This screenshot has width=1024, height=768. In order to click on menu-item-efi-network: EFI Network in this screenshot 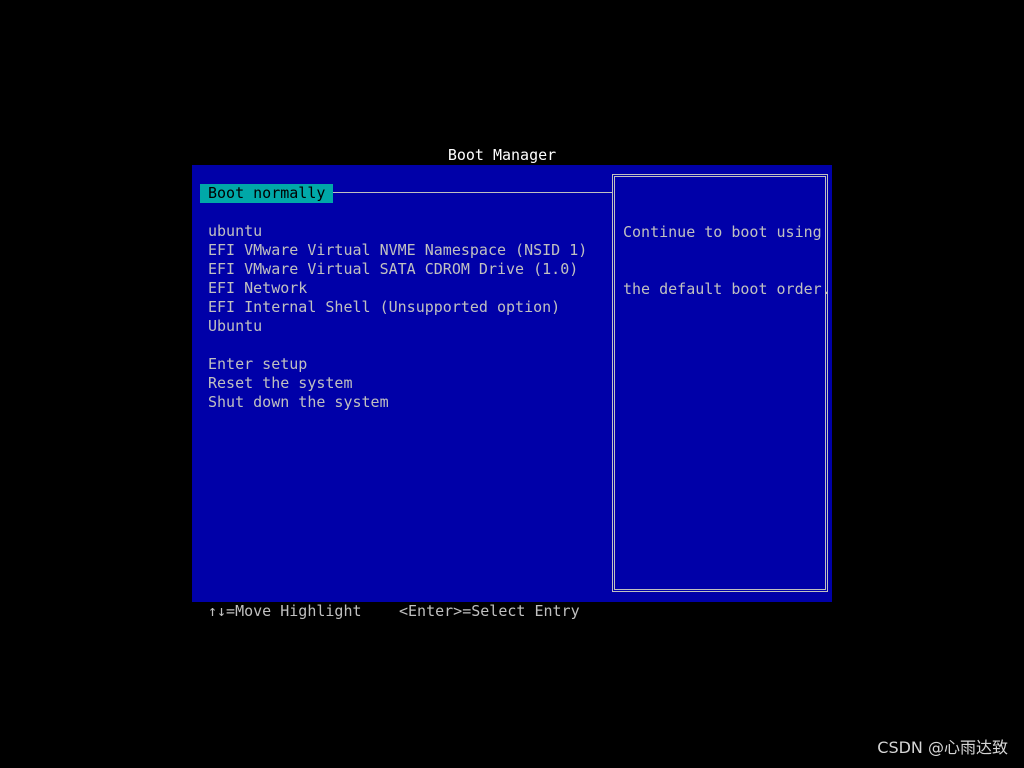, I will do `click(400, 288)`.